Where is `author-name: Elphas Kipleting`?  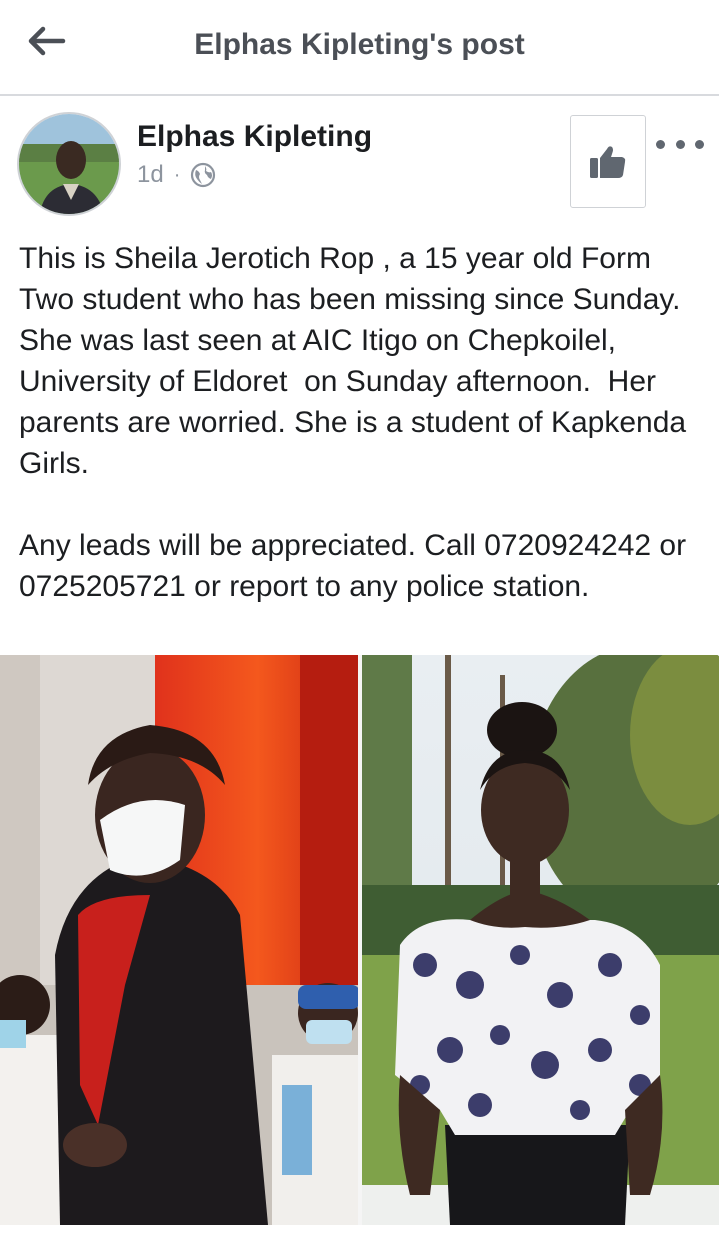
author-name: Elphas Kipleting is located at coordinates (254, 137).